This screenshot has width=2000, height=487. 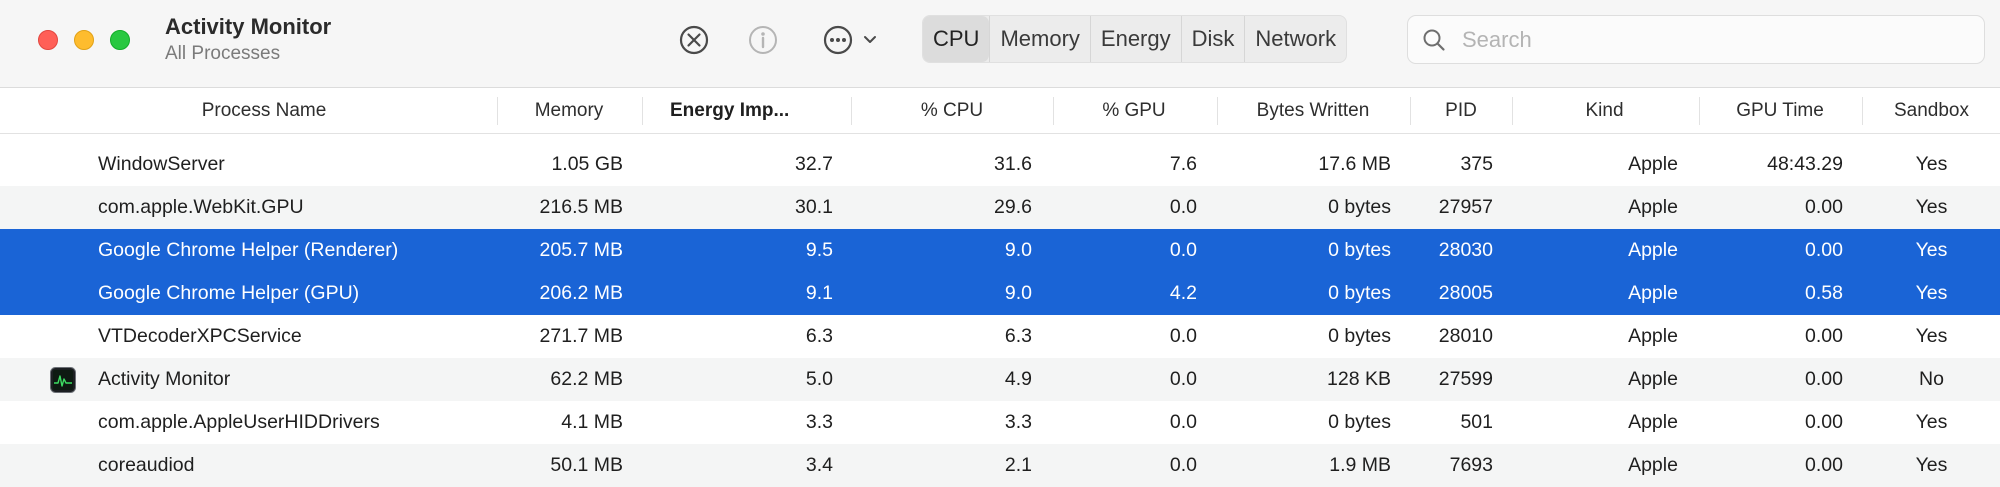 I want to click on memory-value: 216.5 MB, so click(x=581, y=207).